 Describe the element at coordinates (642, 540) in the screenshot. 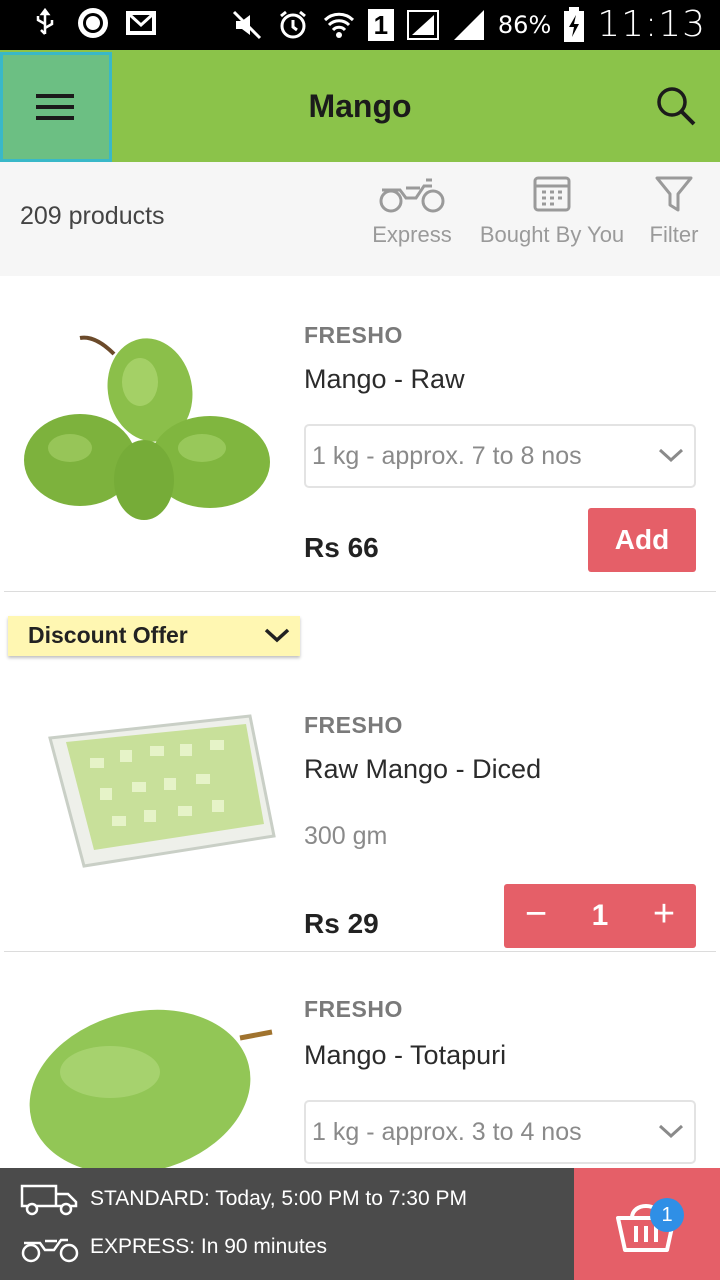

I see `add-button: Add` at that location.